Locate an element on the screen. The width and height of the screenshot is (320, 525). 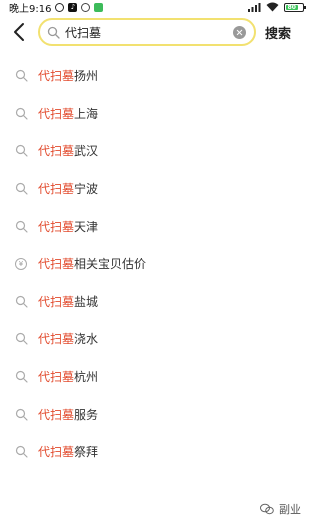
suggestion-rest: 服务 is located at coordinates (86, 414).